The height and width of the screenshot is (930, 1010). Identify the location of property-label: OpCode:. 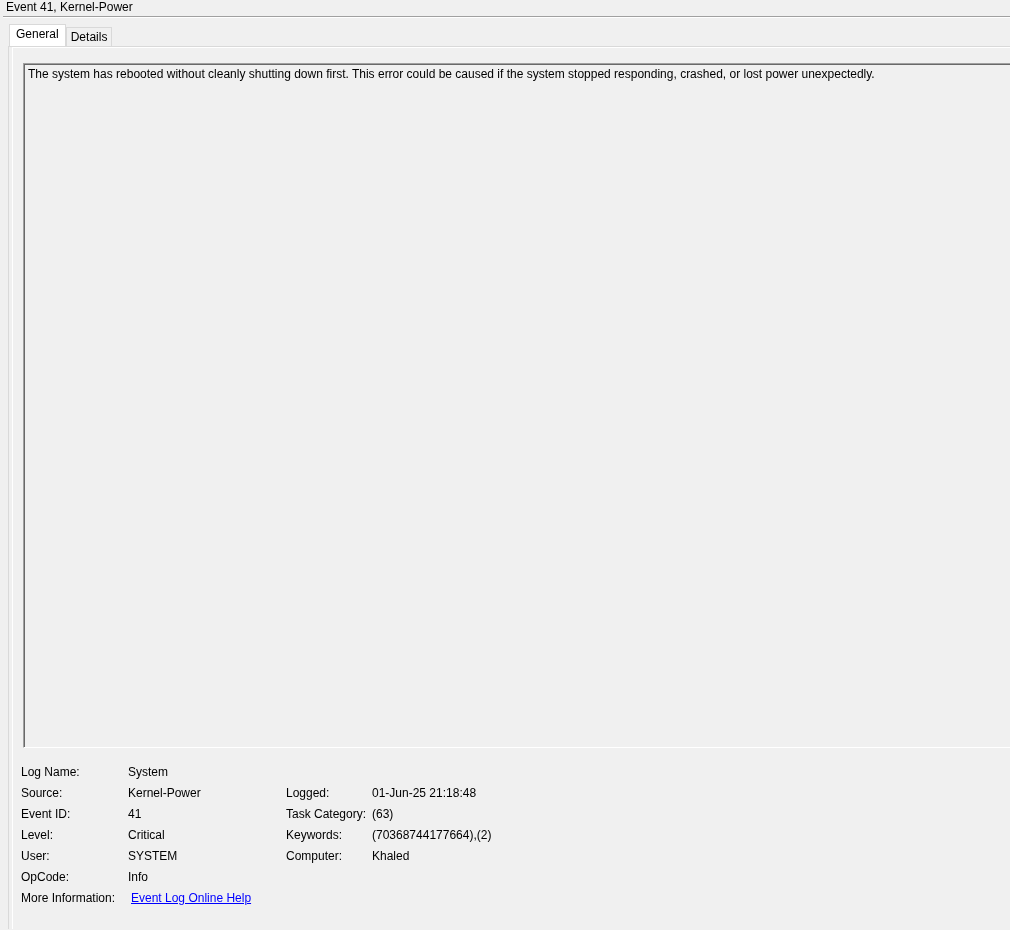
(45, 876).